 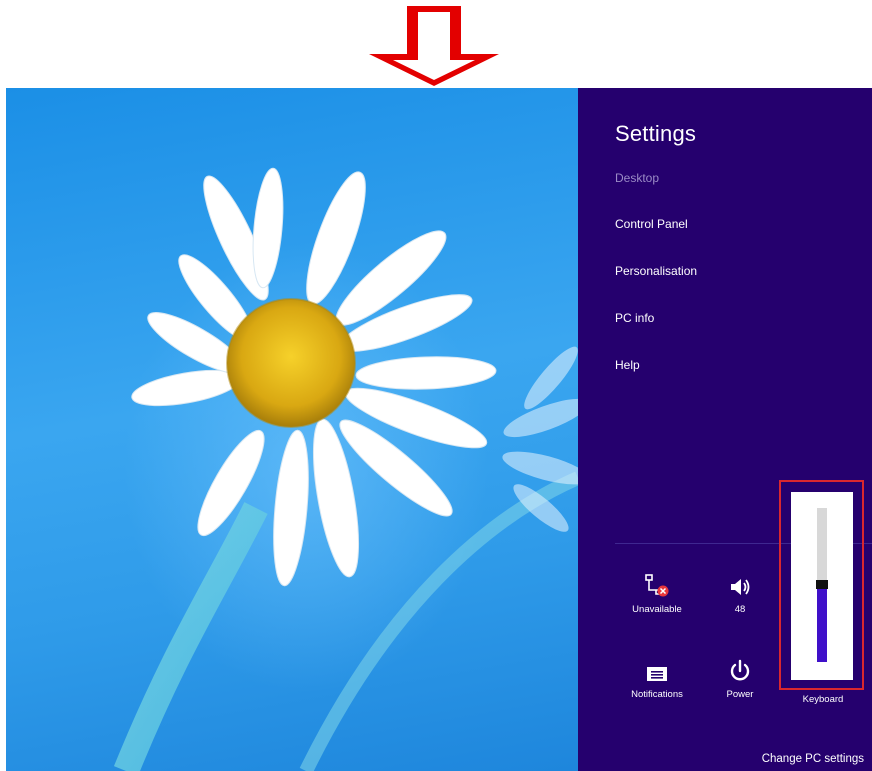 What do you see at coordinates (657, 584) in the screenshot?
I see `network-unavailable-icon` at bounding box center [657, 584].